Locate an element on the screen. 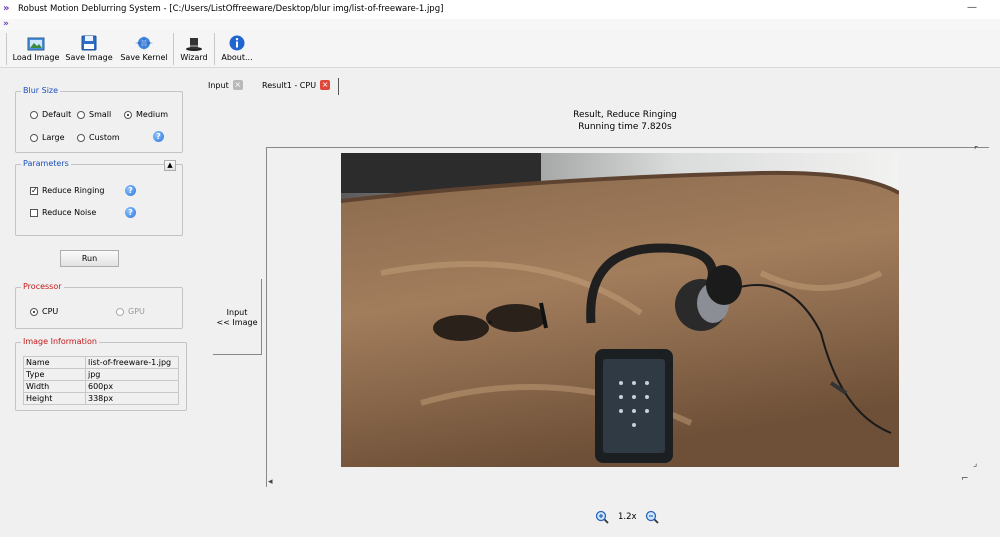  load-image-button: Load Image is located at coordinates (36, 49).